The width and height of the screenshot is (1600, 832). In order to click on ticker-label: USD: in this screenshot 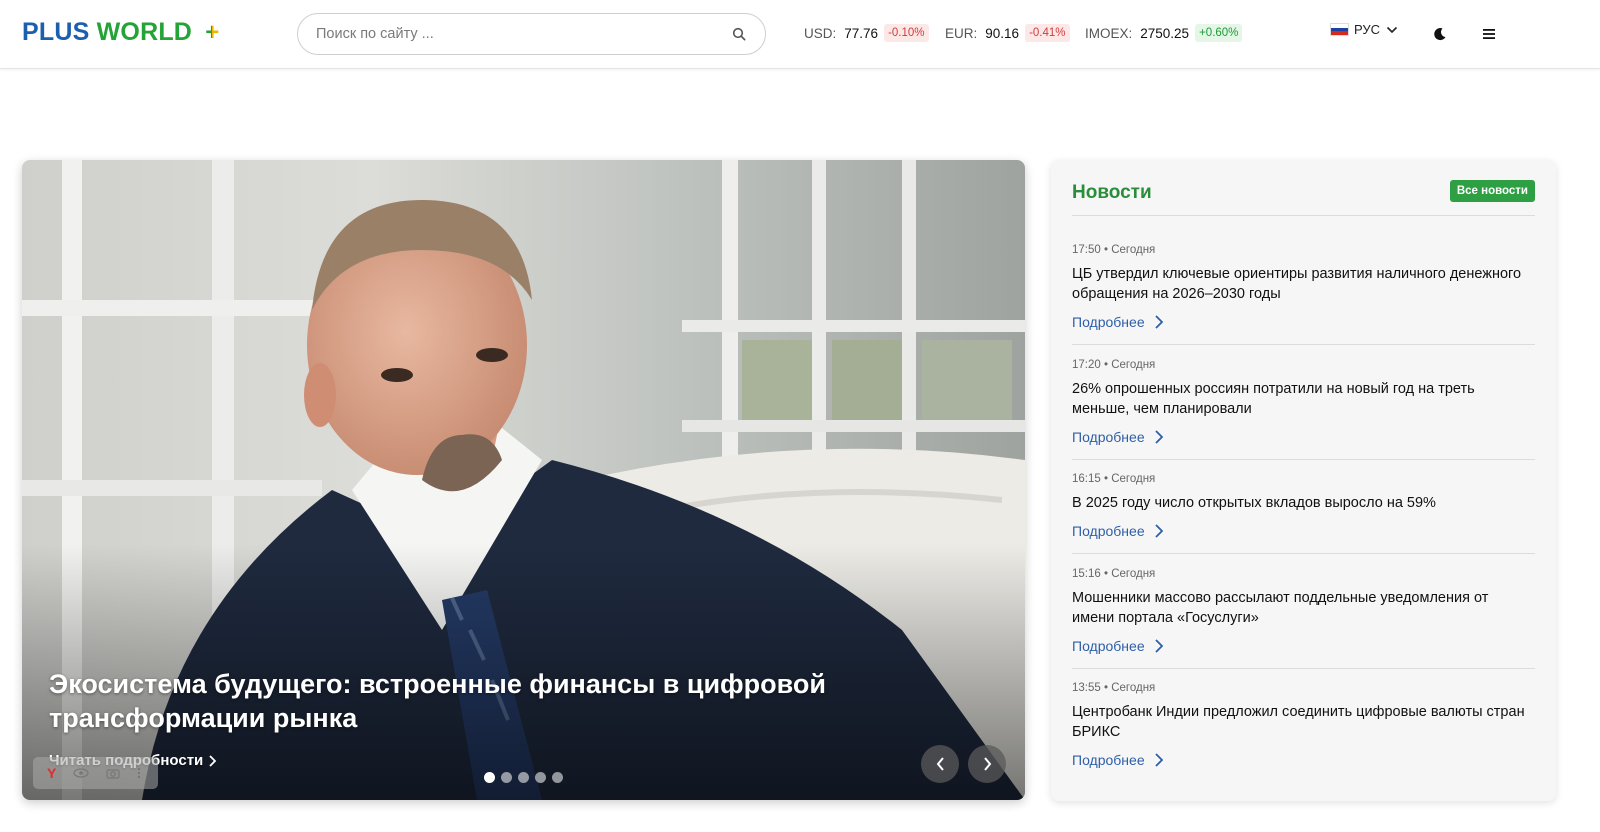, I will do `click(820, 33)`.